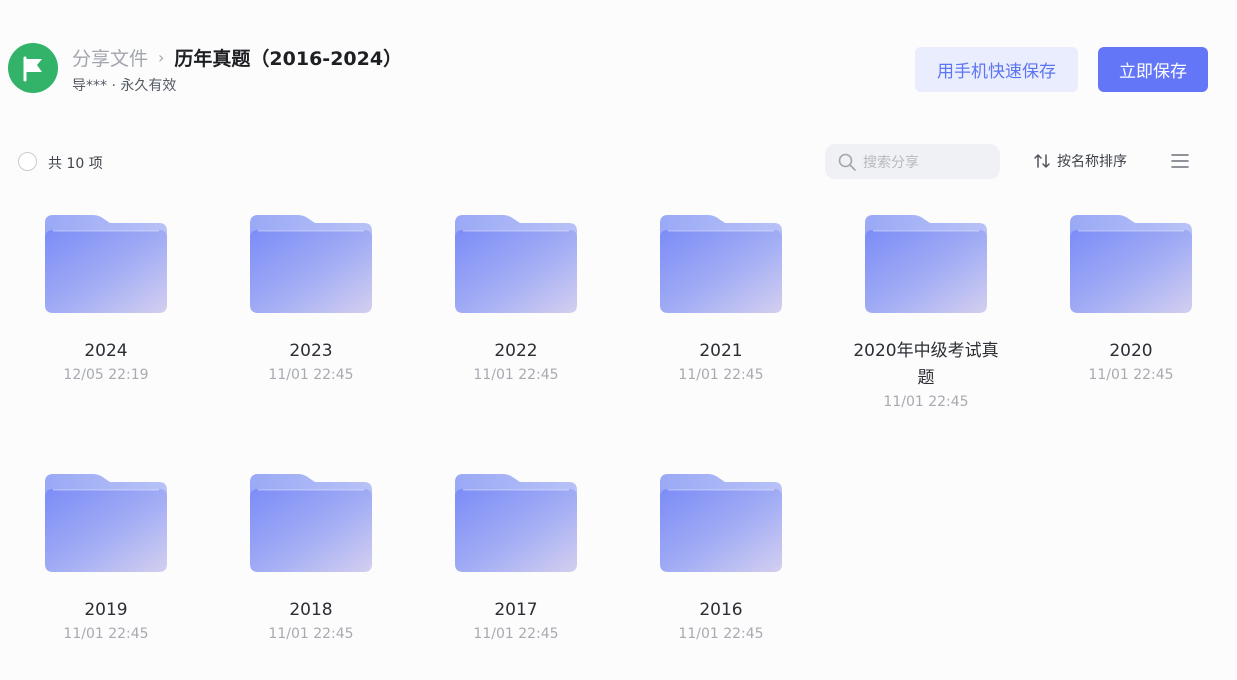 The height and width of the screenshot is (680, 1237). What do you see at coordinates (721, 351) in the screenshot?
I see `folder-name: 2021` at bounding box center [721, 351].